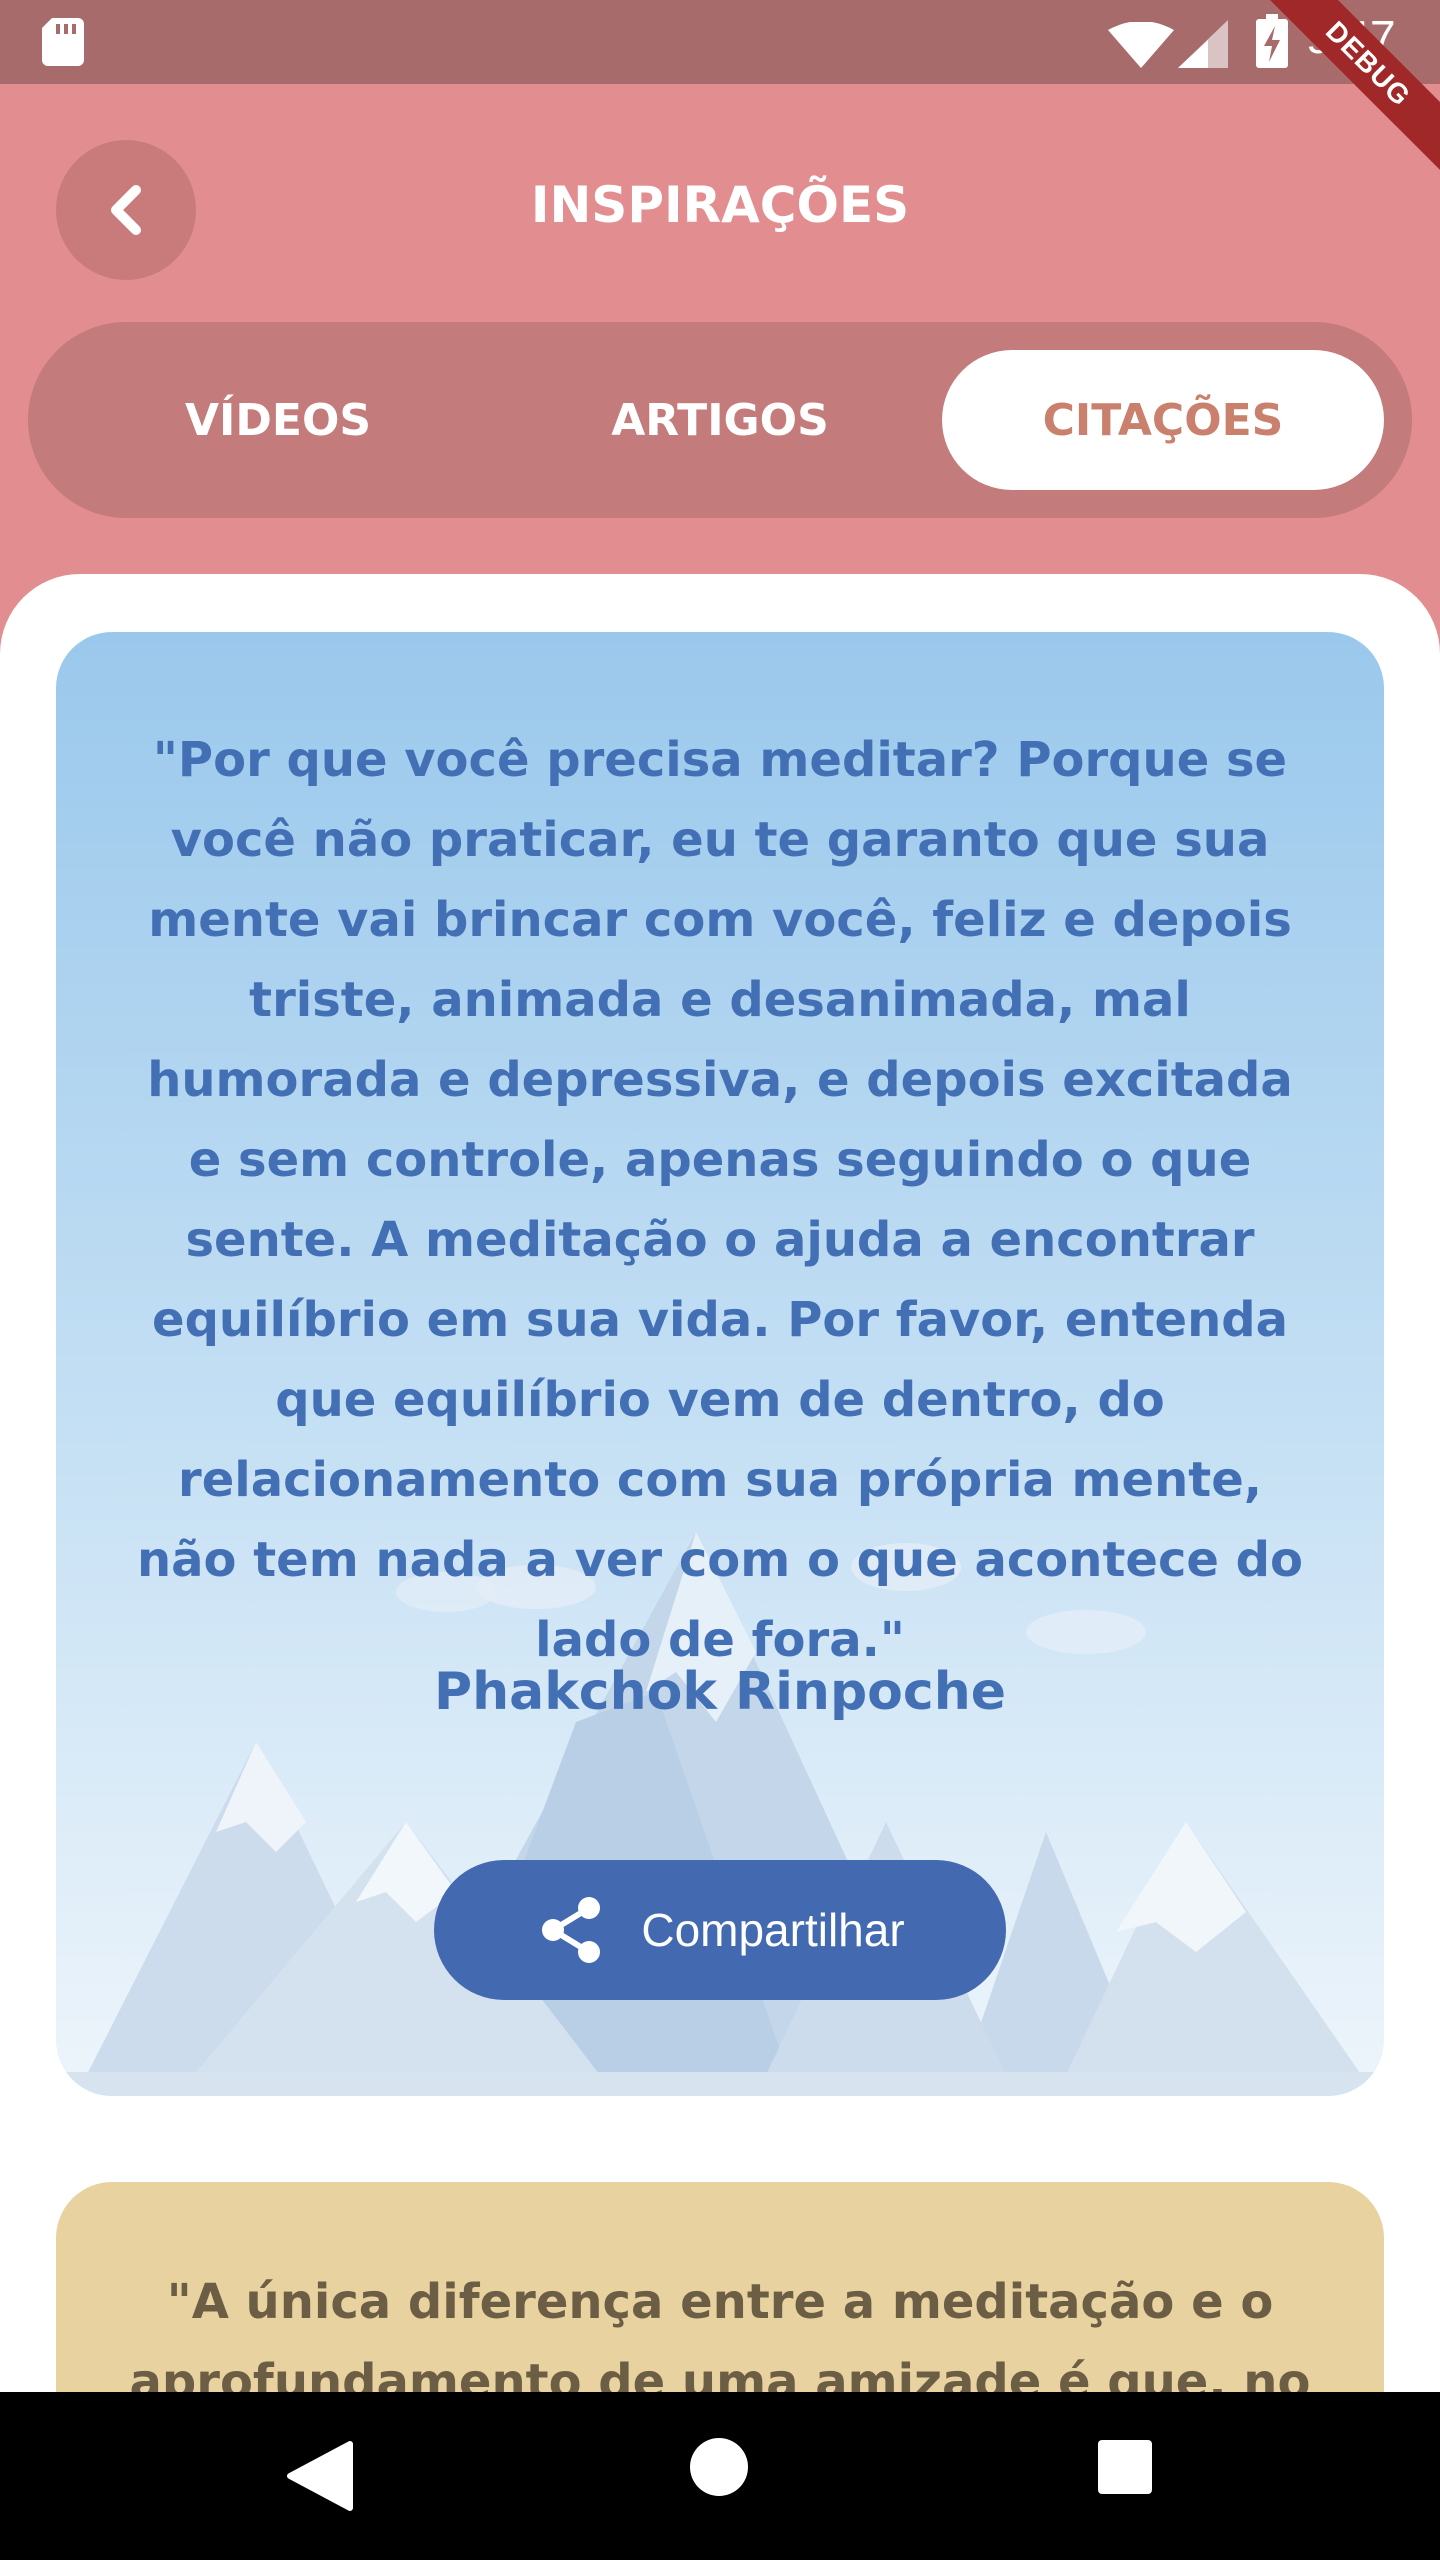  What do you see at coordinates (1203, 44) in the screenshot?
I see `signal-icon` at bounding box center [1203, 44].